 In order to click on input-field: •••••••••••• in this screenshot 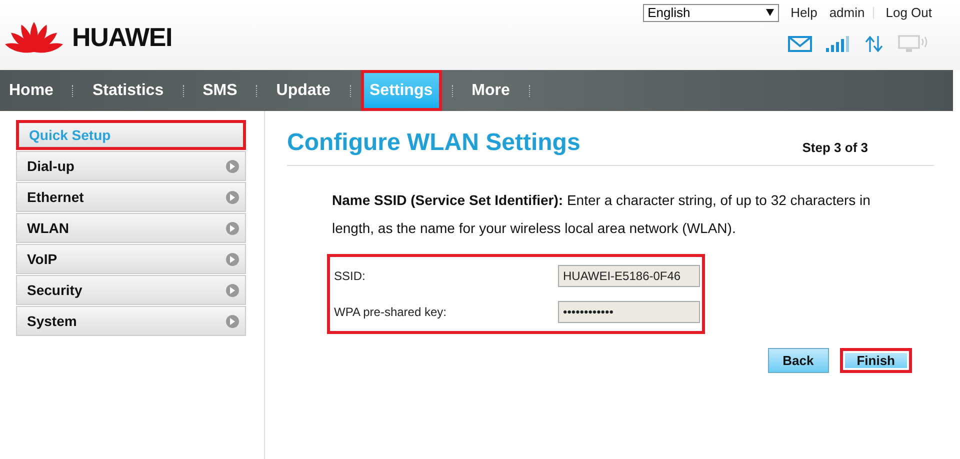, I will do `click(629, 312)`.